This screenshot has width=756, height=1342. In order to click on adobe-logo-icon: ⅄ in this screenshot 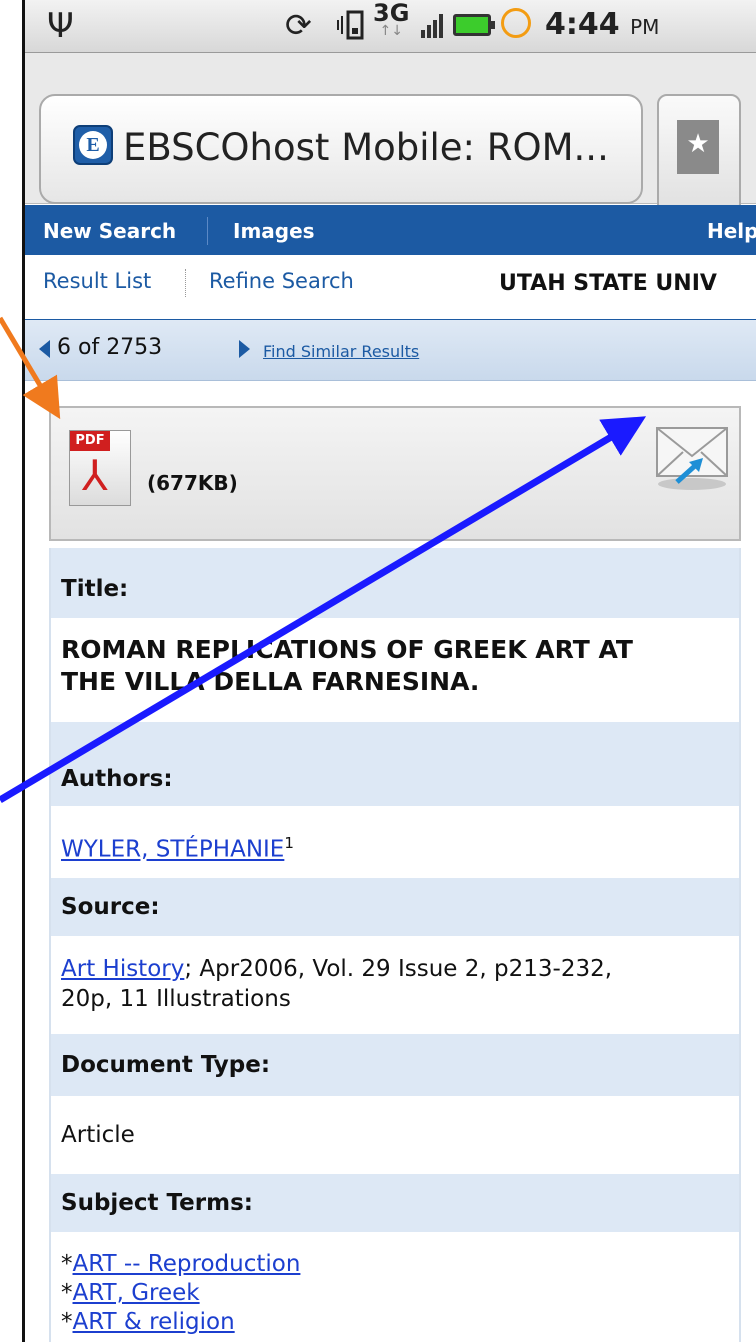, I will do `click(95, 477)`.